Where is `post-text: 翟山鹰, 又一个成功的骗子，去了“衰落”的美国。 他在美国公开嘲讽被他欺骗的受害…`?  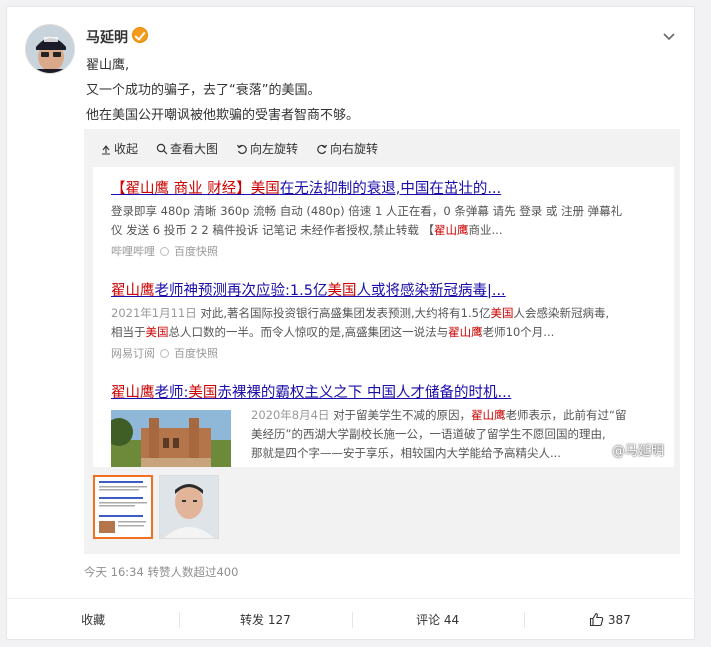
post-text: 翟山鹰, 又一个成功的骗子，去了“衰落”的美国。 他在美国公开嘲讽被他欺骗的受害… is located at coordinates (222, 90).